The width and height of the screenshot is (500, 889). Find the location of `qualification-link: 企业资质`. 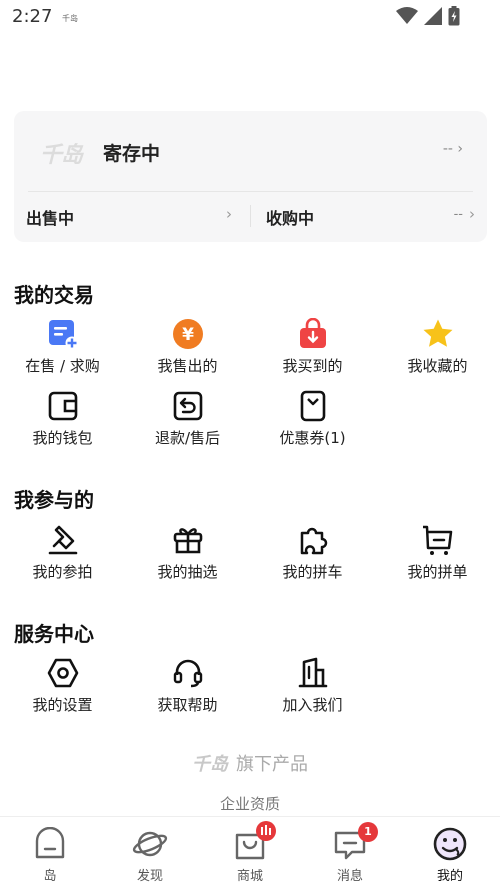

qualification-link: 企业资质 is located at coordinates (250, 803).